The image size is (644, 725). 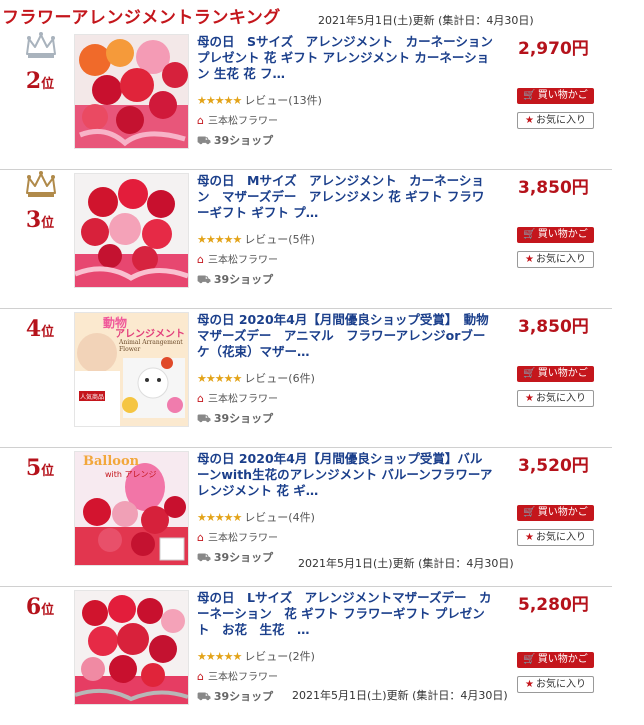 I want to click on price: 5,280円, so click(x=553, y=605).